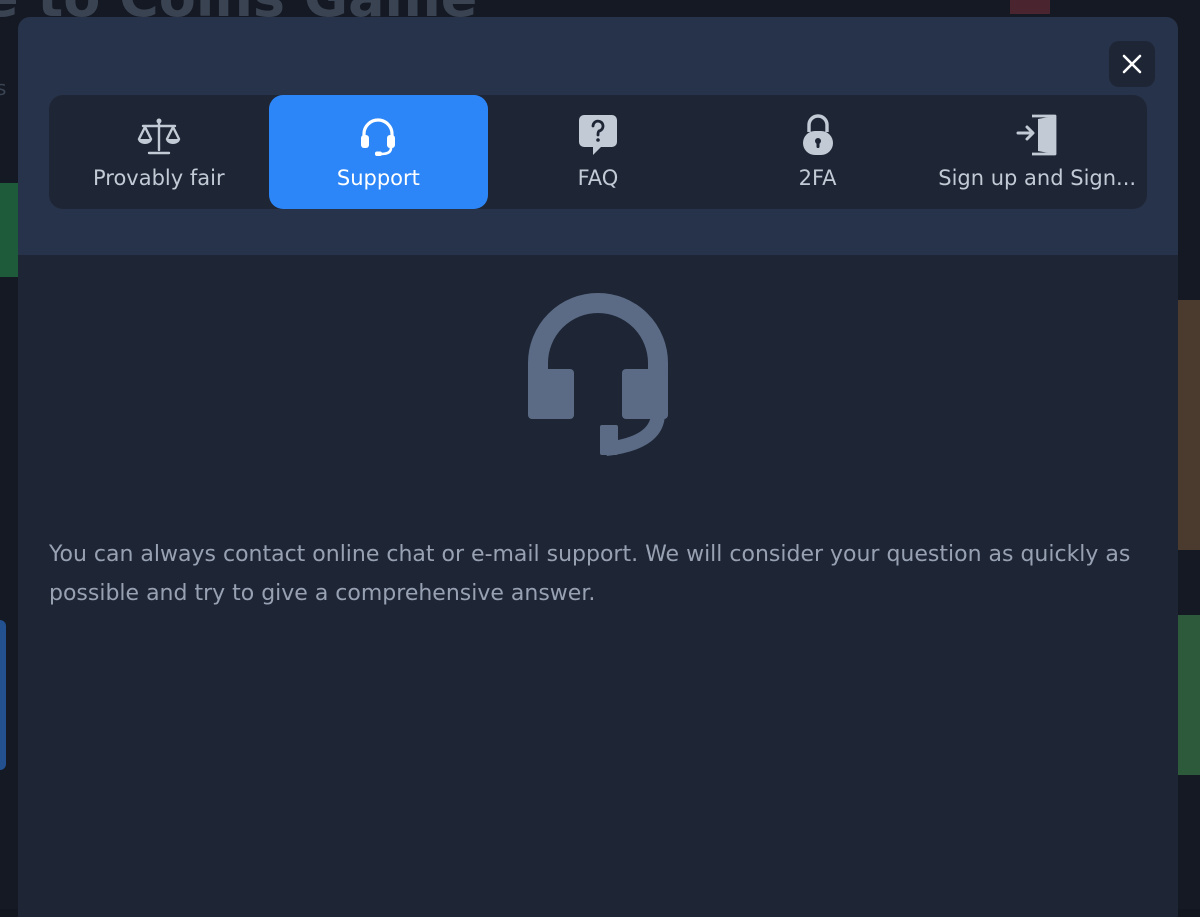 This screenshot has width=1200, height=917. What do you see at coordinates (3, 88) in the screenshot?
I see `background-page-subtitle: s` at bounding box center [3, 88].